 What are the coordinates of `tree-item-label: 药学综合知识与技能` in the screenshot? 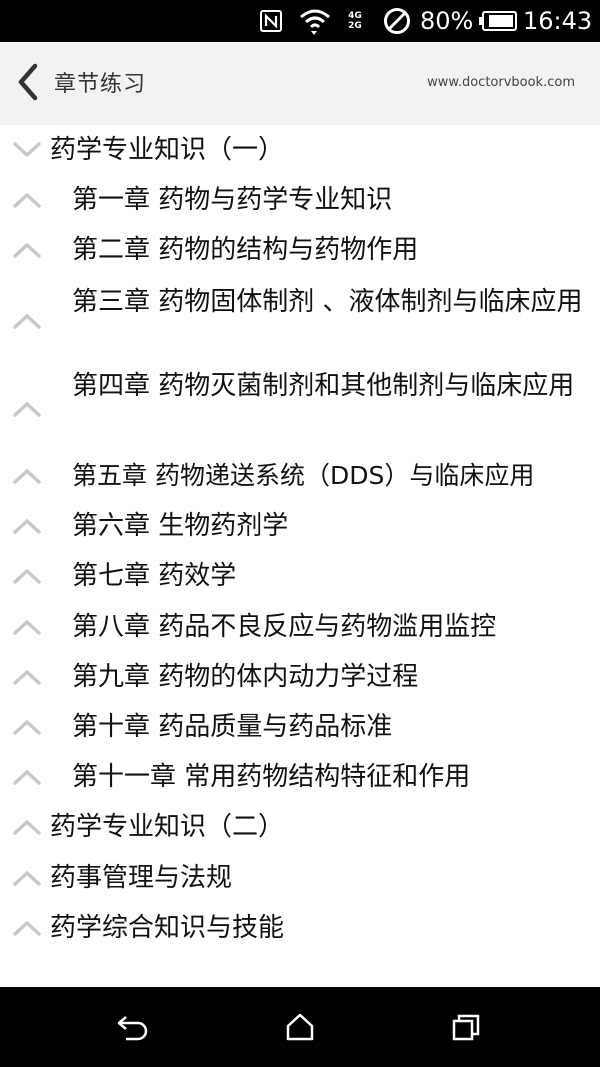 It's located at (167, 928).